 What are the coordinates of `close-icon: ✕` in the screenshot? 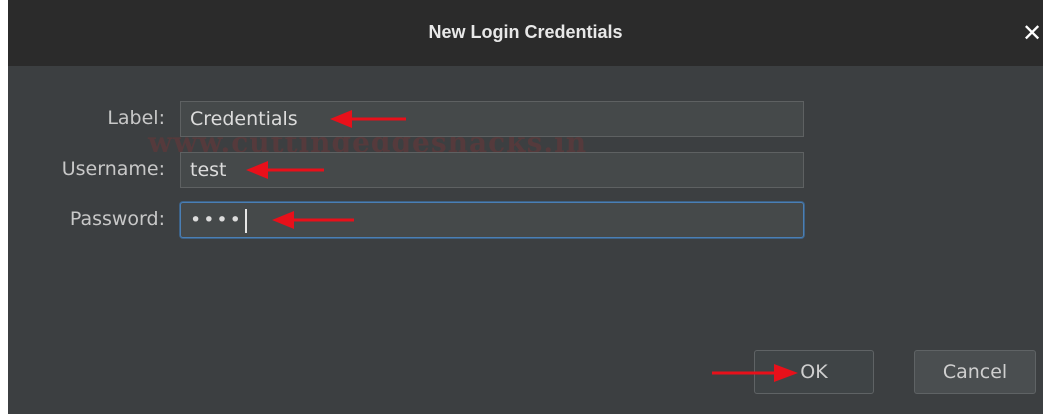 It's located at (1032, 33).